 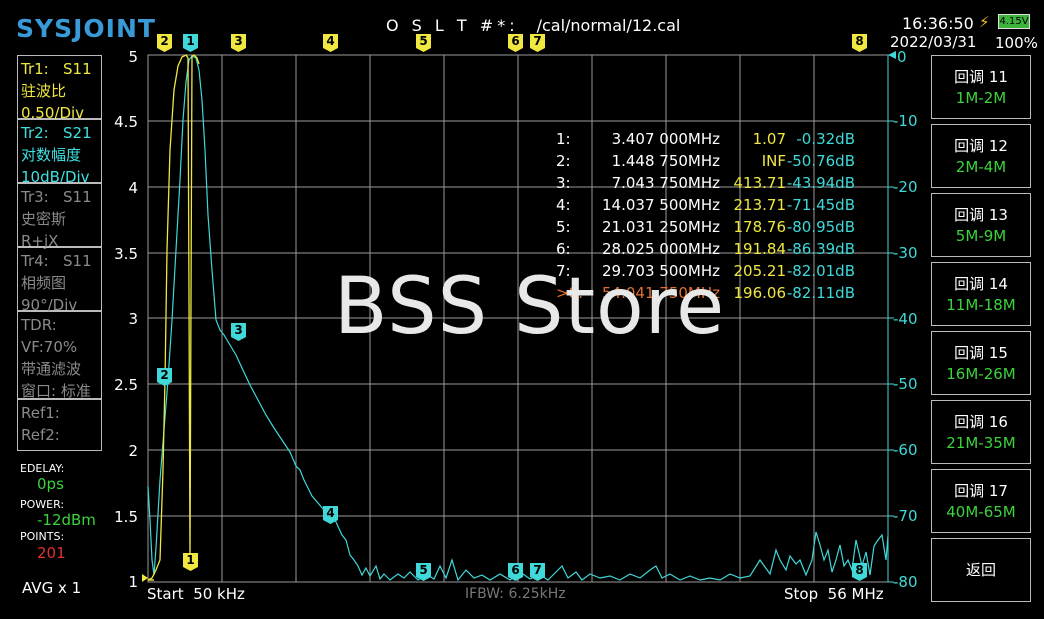 I want to click on start-value: 50 kHz, so click(x=219, y=594).